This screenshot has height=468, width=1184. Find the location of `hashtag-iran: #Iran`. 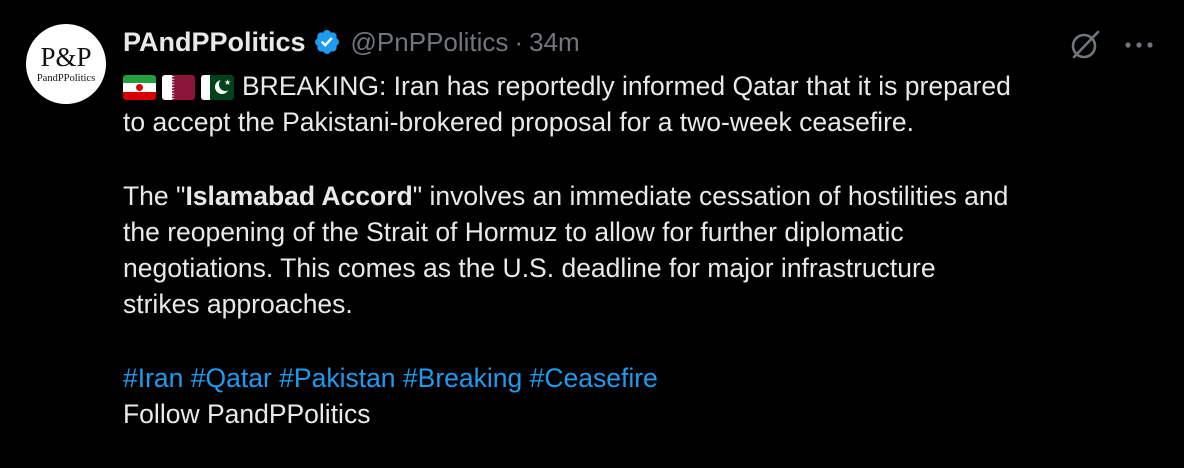

hashtag-iran: #Iran is located at coordinates (153, 378).